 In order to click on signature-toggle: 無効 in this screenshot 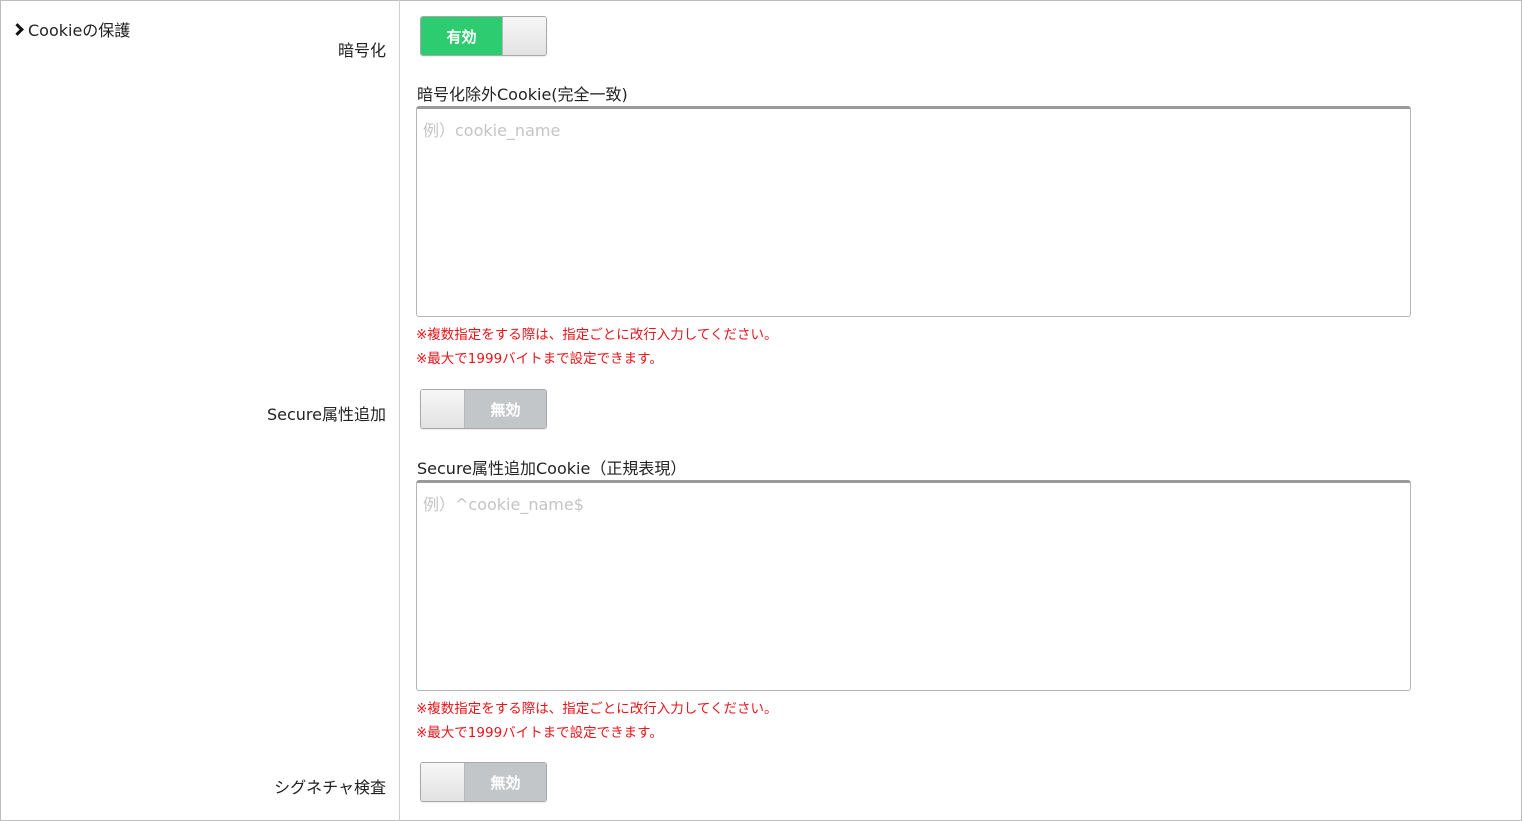, I will do `click(483, 782)`.